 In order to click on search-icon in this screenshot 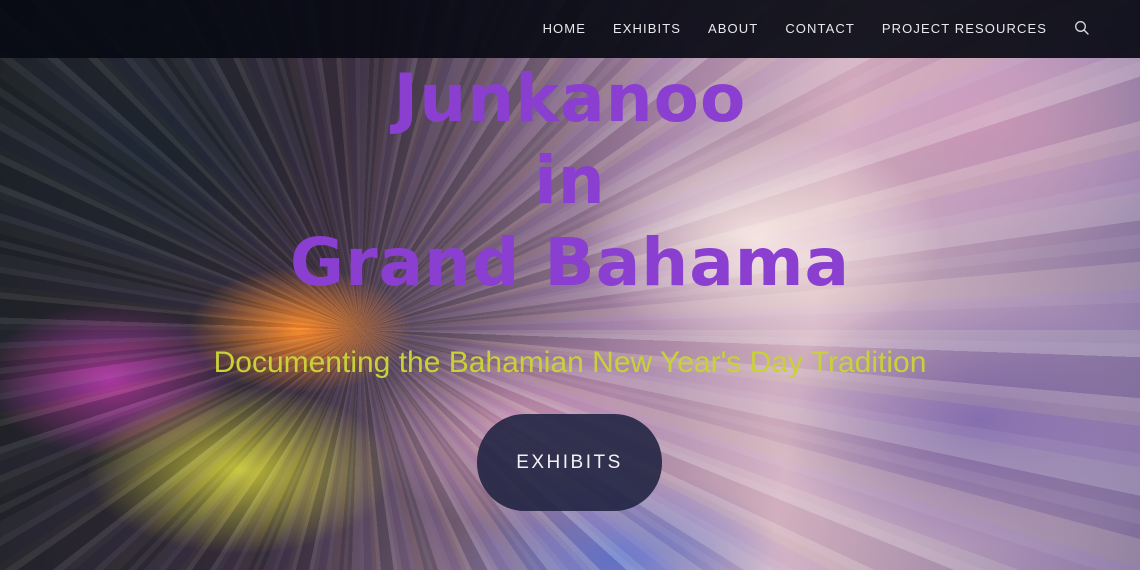, I will do `click(1082, 28)`.